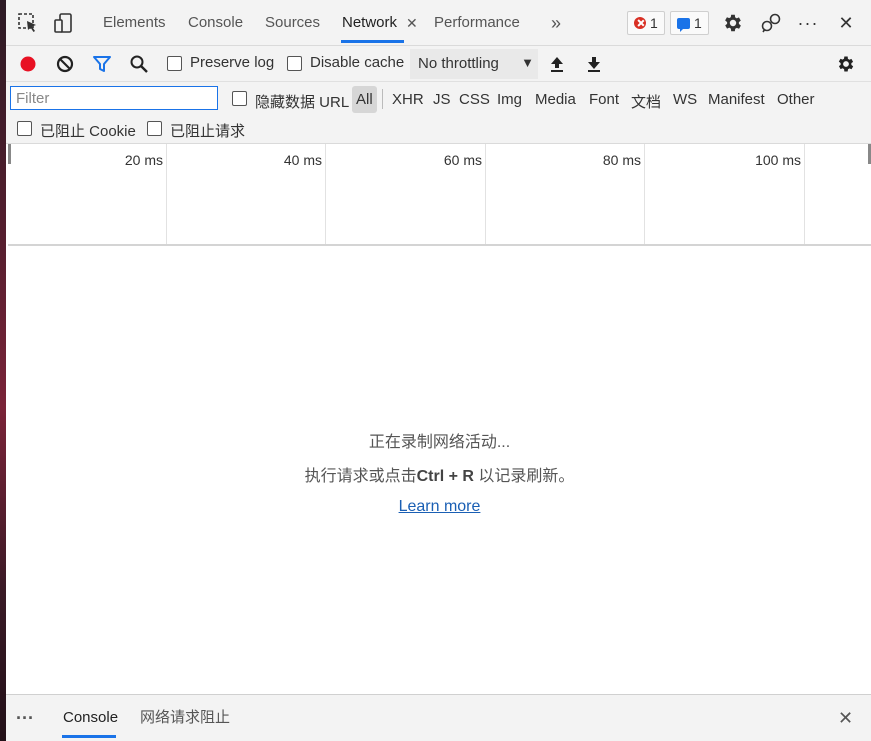 This screenshot has width=871, height=741. Describe the element at coordinates (462, 160) in the screenshot. I see `timeline-tick-label: 60 ms` at that location.